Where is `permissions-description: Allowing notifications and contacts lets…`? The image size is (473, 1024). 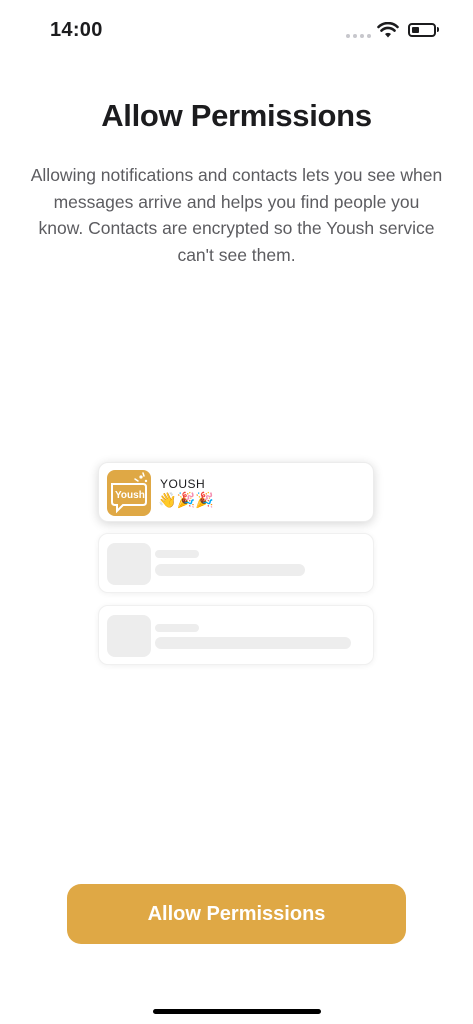 permissions-description: Allowing notifications and contacts lets… is located at coordinates (236, 215).